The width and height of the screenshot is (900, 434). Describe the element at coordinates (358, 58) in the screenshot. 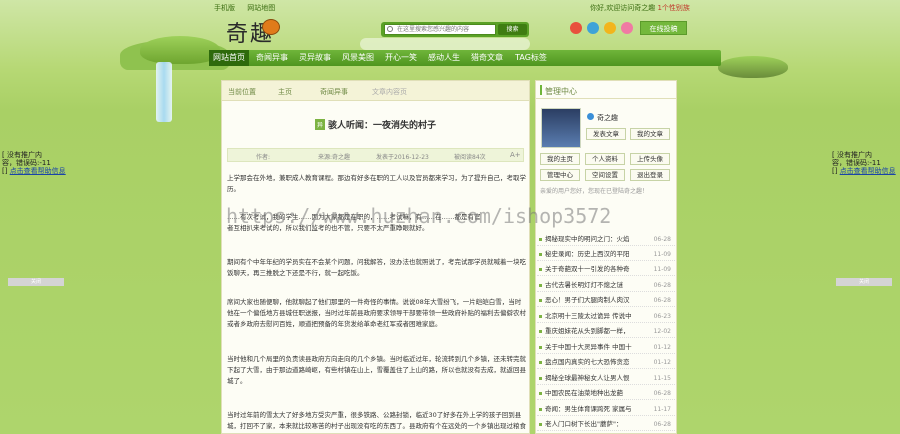

I see `nav-item-scenery: 风景美图` at that location.